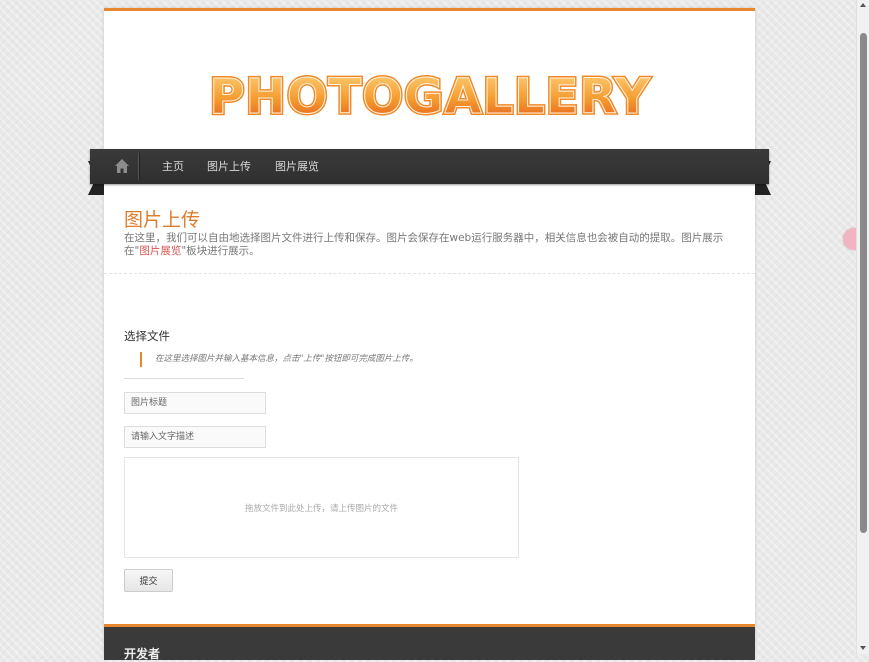  What do you see at coordinates (162, 220) in the screenshot?
I see `page-title: 图片上传` at bounding box center [162, 220].